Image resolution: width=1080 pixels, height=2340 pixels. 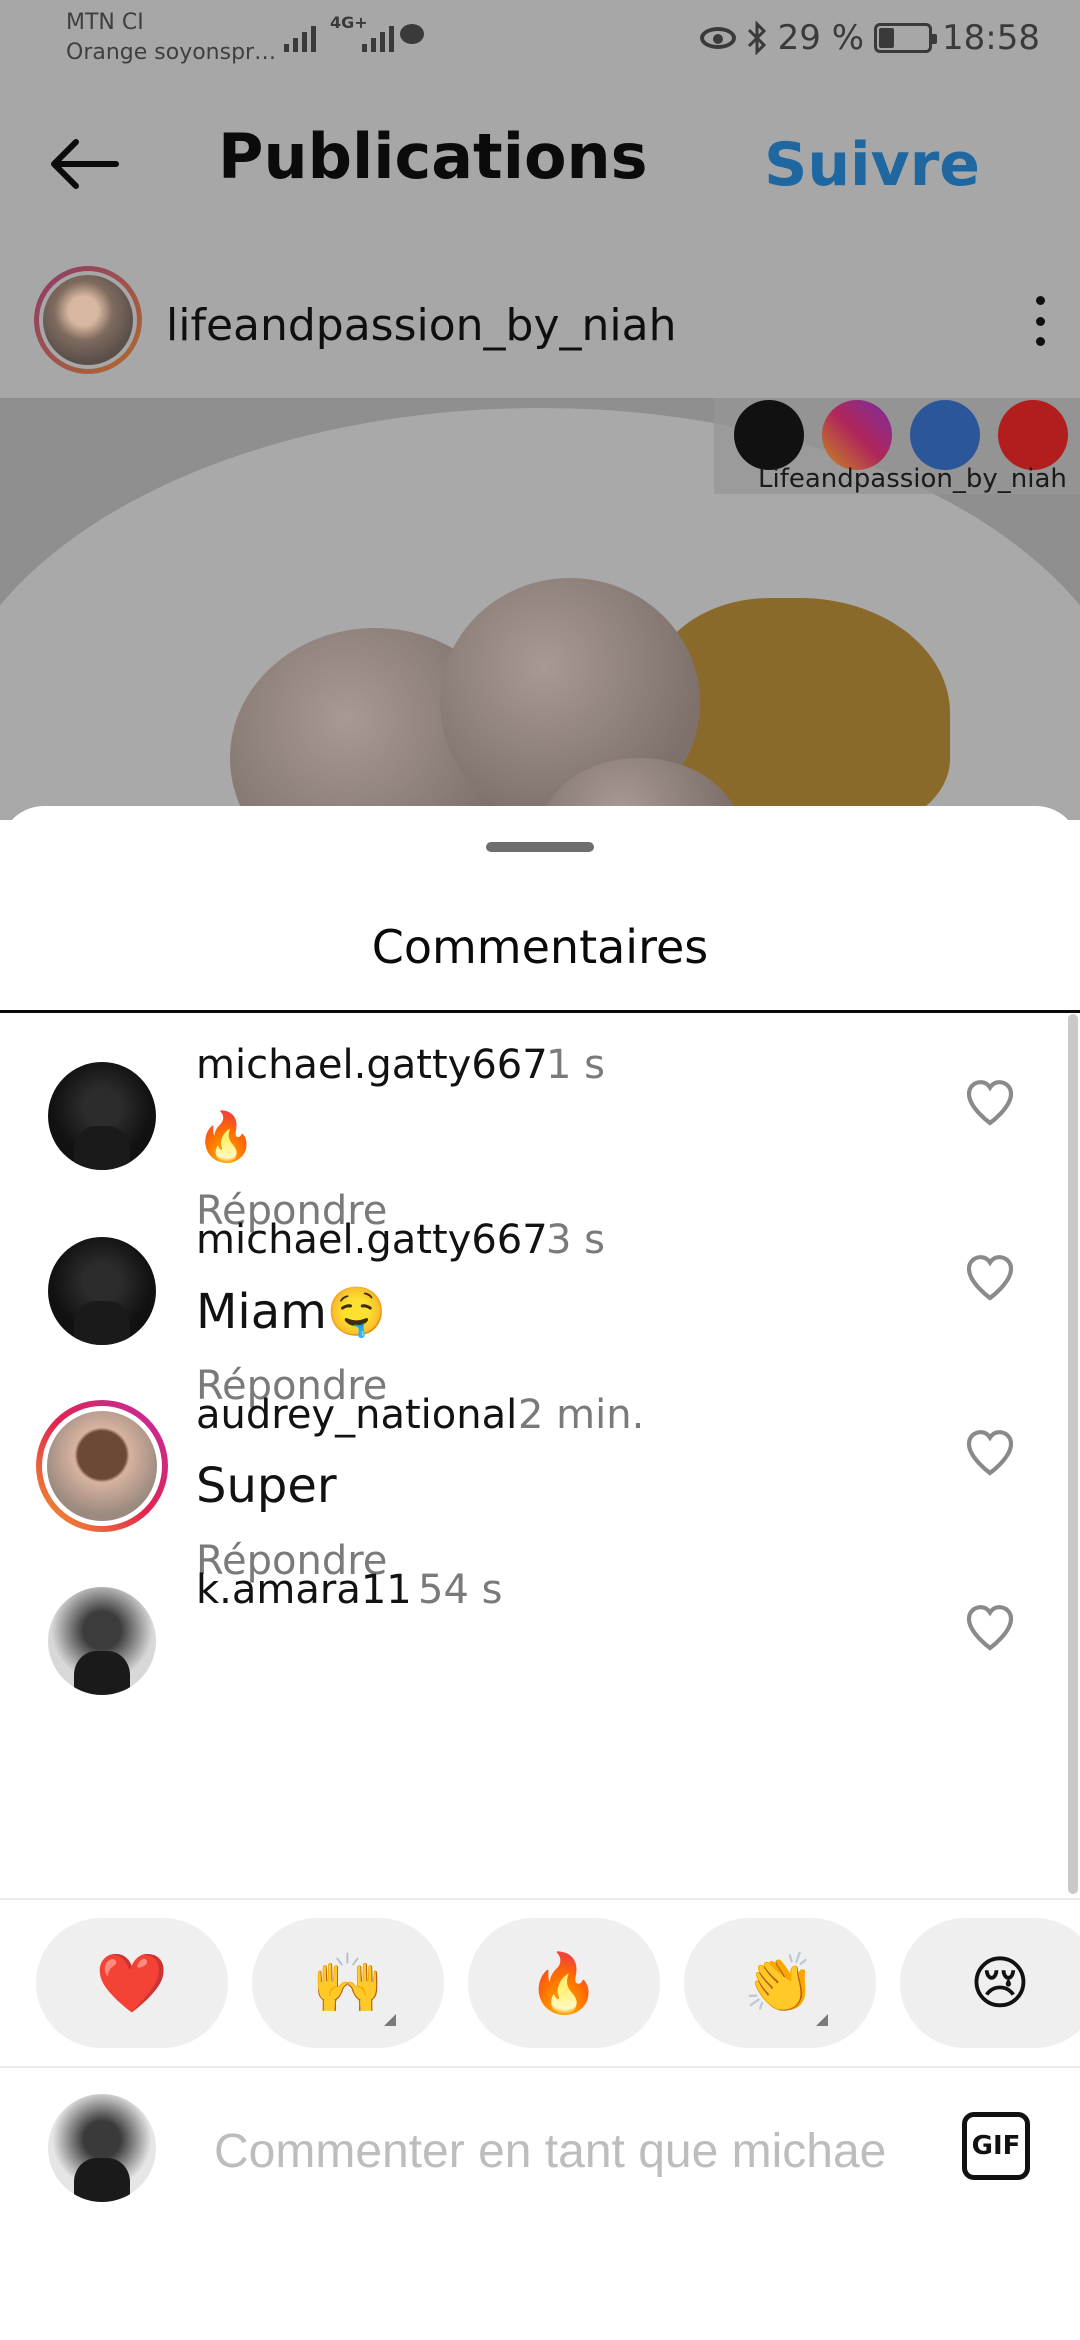 What do you see at coordinates (821, 38) in the screenshot?
I see `battery-percent: 29 %` at bounding box center [821, 38].